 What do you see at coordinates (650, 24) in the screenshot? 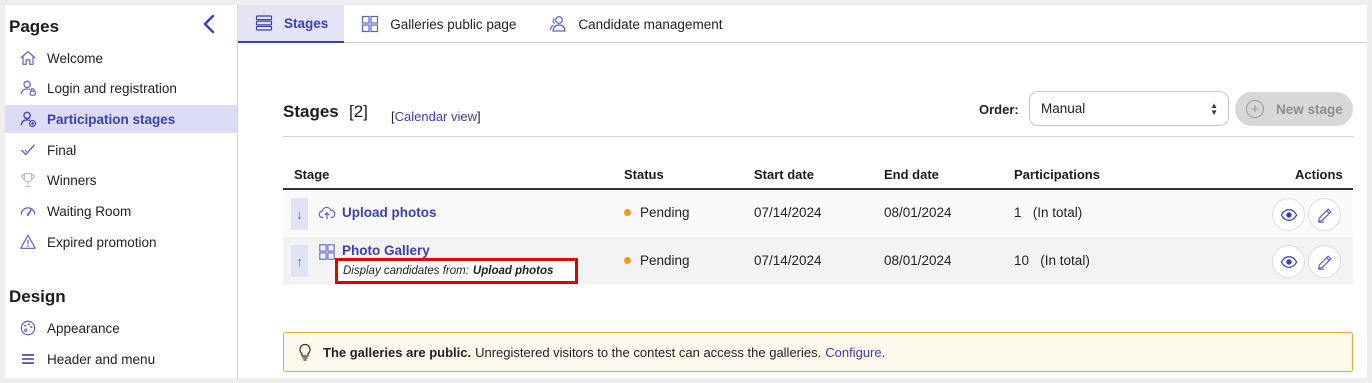
I see `tab-label: Candidate management` at bounding box center [650, 24].